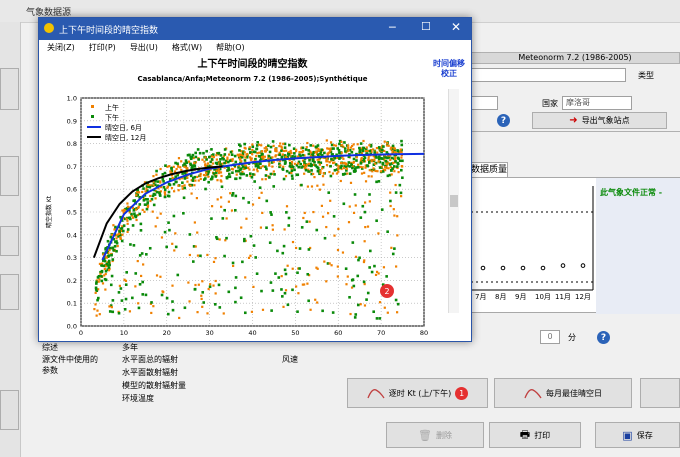 The width and height of the screenshot is (680, 457). What do you see at coordinates (548, 75) in the screenshot?
I see `source-field` at bounding box center [548, 75].